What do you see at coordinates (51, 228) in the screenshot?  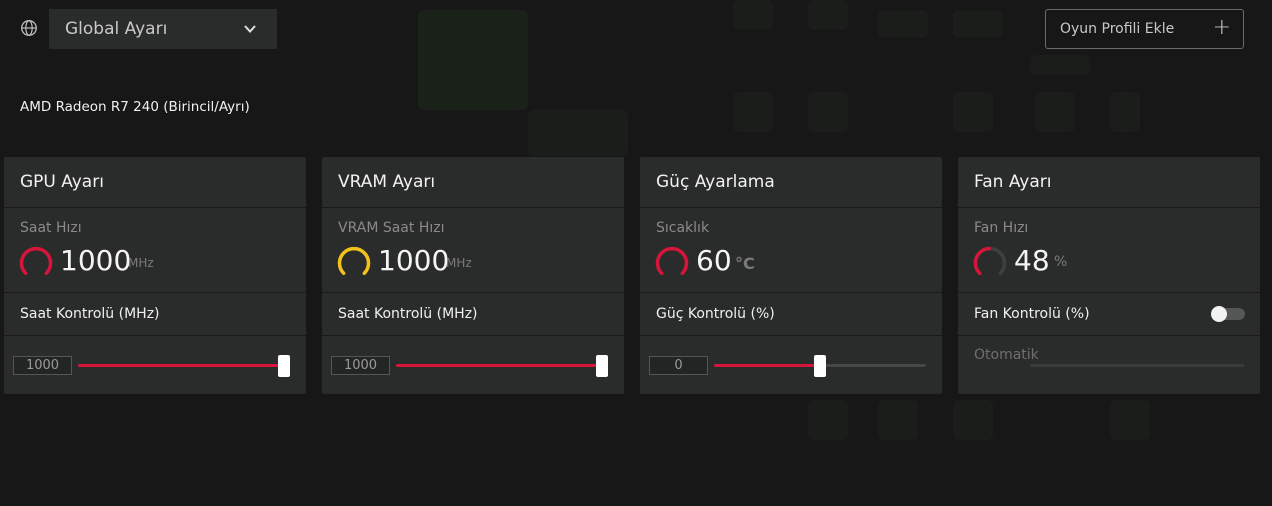 I see `metric-label: Saat Hızı` at bounding box center [51, 228].